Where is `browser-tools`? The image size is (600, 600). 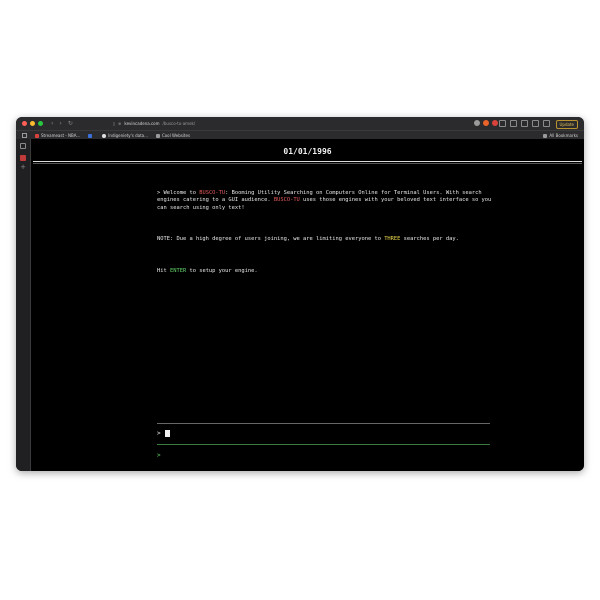 browser-tools is located at coordinates (524, 123).